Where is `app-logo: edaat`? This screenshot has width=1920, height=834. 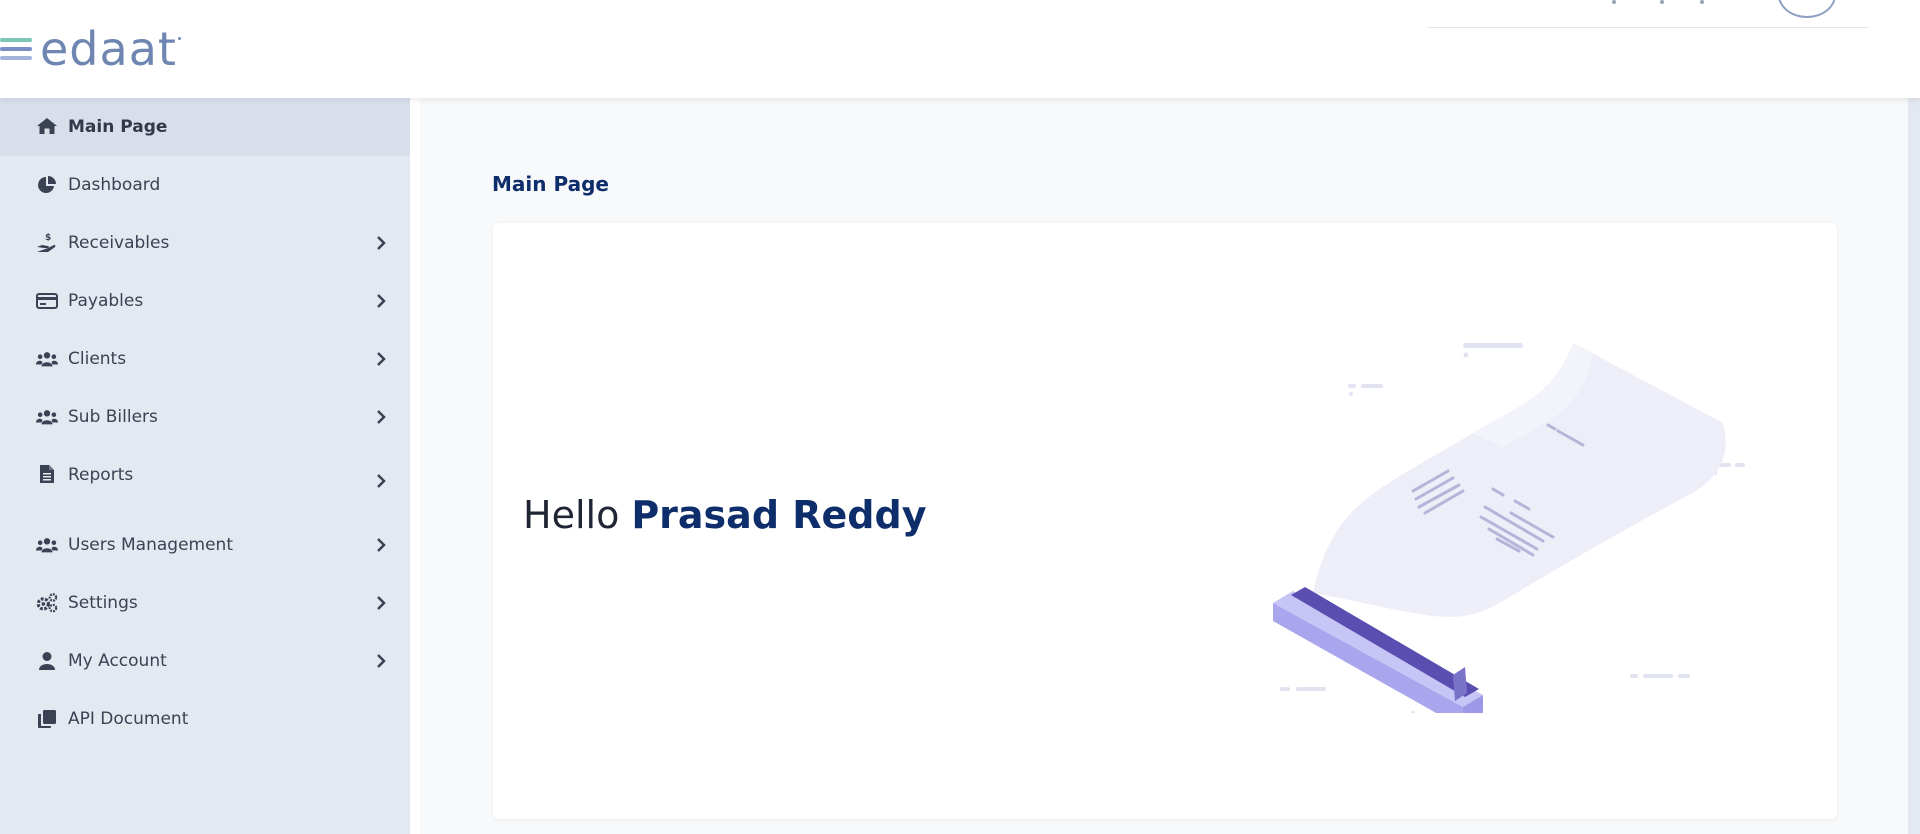
app-logo: edaat is located at coordinates (90, 49).